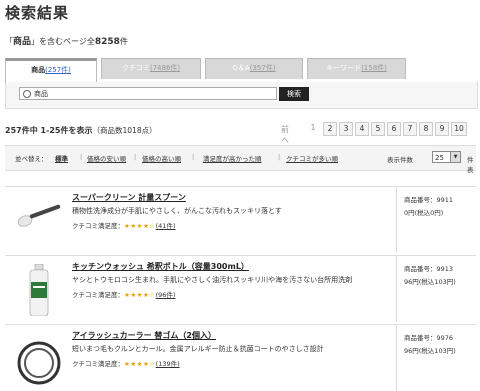 The height and width of the screenshot is (391, 480). Describe the element at coordinates (166, 295) in the screenshot. I see `review-count-link: (96件)` at that location.